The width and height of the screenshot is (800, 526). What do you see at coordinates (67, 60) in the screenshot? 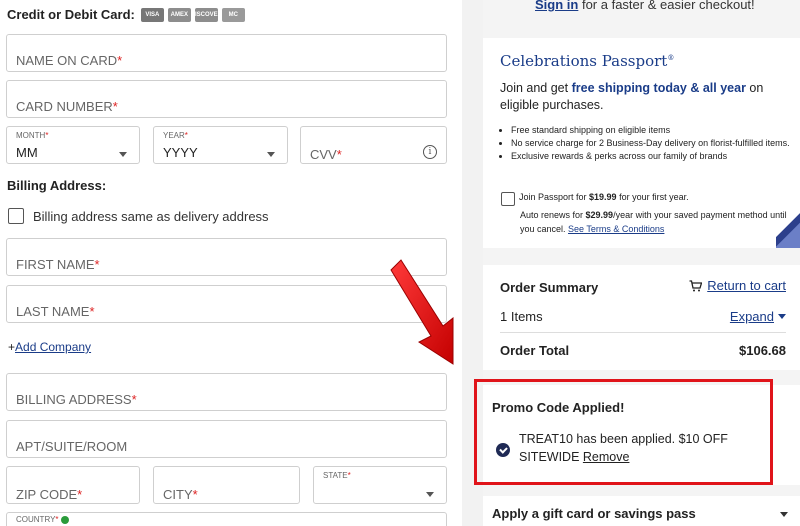
I see `name-on-card-placeholder: NAME ON CARD` at bounding box center [67, 60].